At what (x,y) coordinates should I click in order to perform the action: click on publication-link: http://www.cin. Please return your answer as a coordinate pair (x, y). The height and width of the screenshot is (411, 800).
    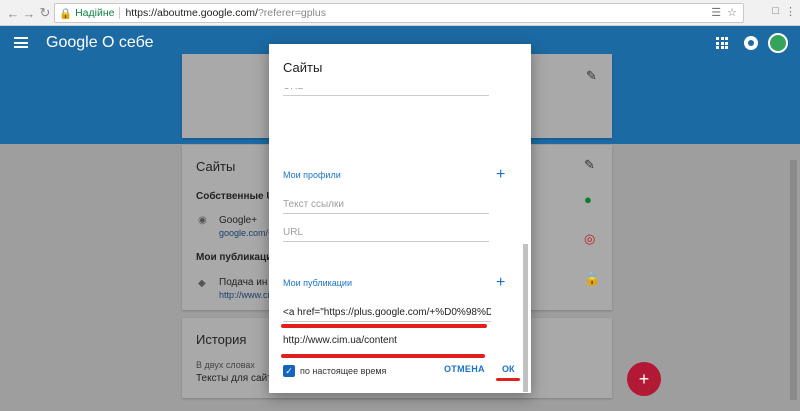
    Looking at the image, I should click on (247, 295).